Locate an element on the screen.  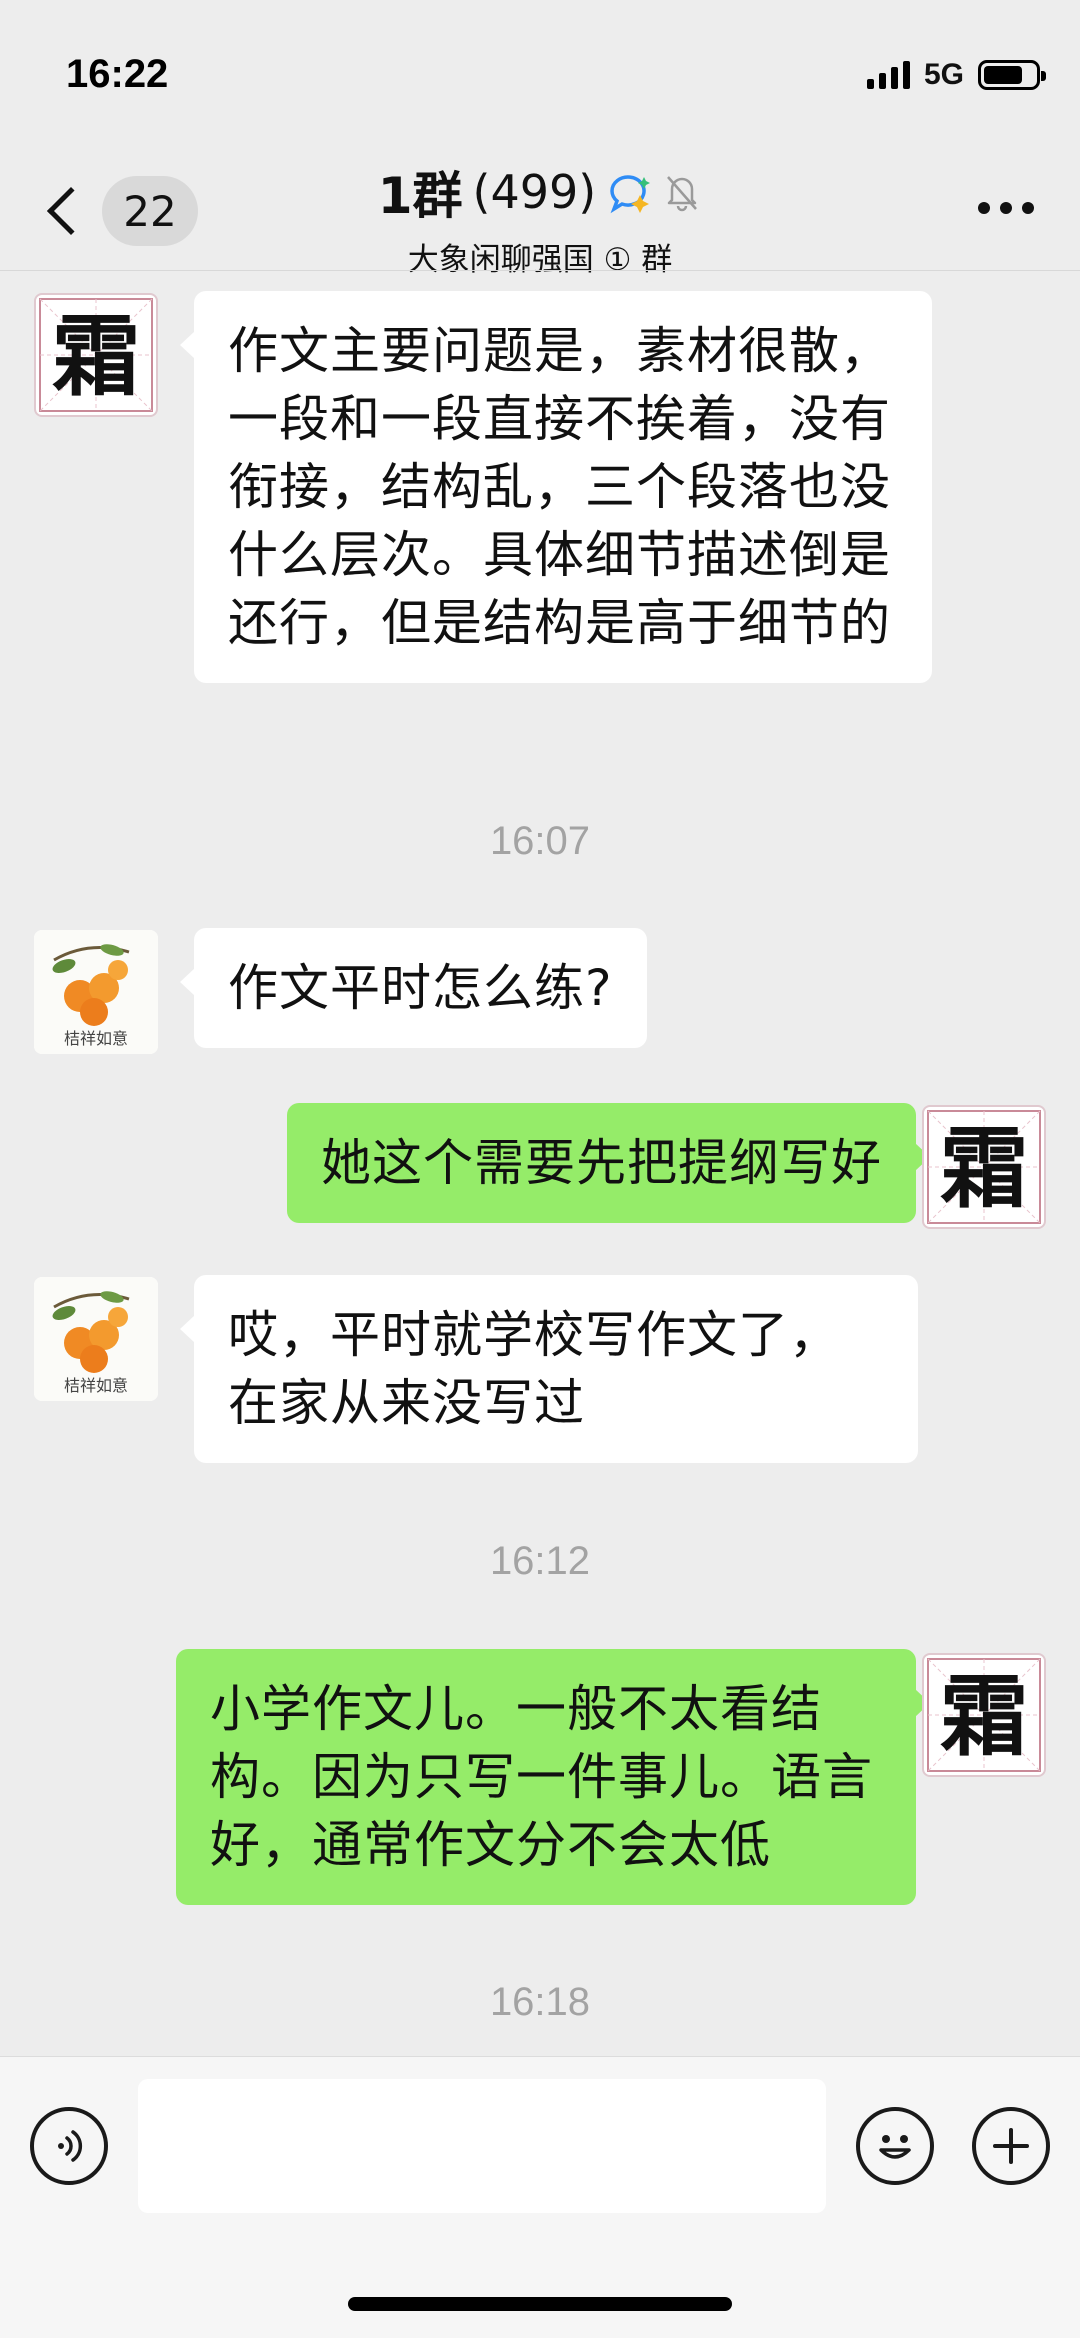
status-indicators: 5G is located at coordinates (956, 75).